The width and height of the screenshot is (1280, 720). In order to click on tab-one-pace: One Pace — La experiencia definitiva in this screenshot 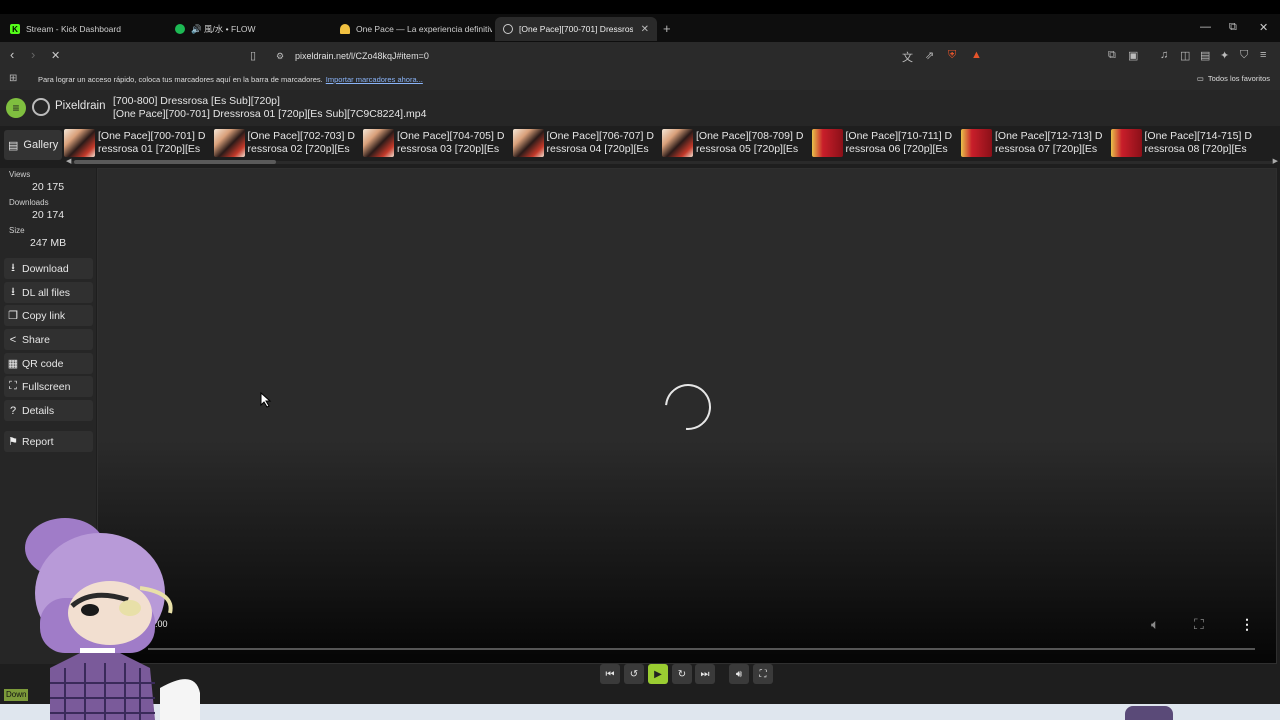, I will do `click(412, 29)`.